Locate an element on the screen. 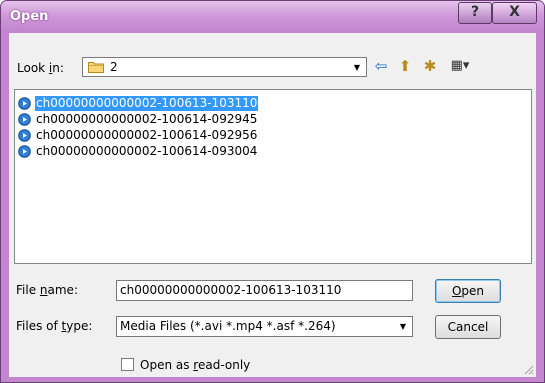  file-type-select: Media Files (*.avi *.mp4 *.asf *.264) ▼ is located at coordinates (264, 326).